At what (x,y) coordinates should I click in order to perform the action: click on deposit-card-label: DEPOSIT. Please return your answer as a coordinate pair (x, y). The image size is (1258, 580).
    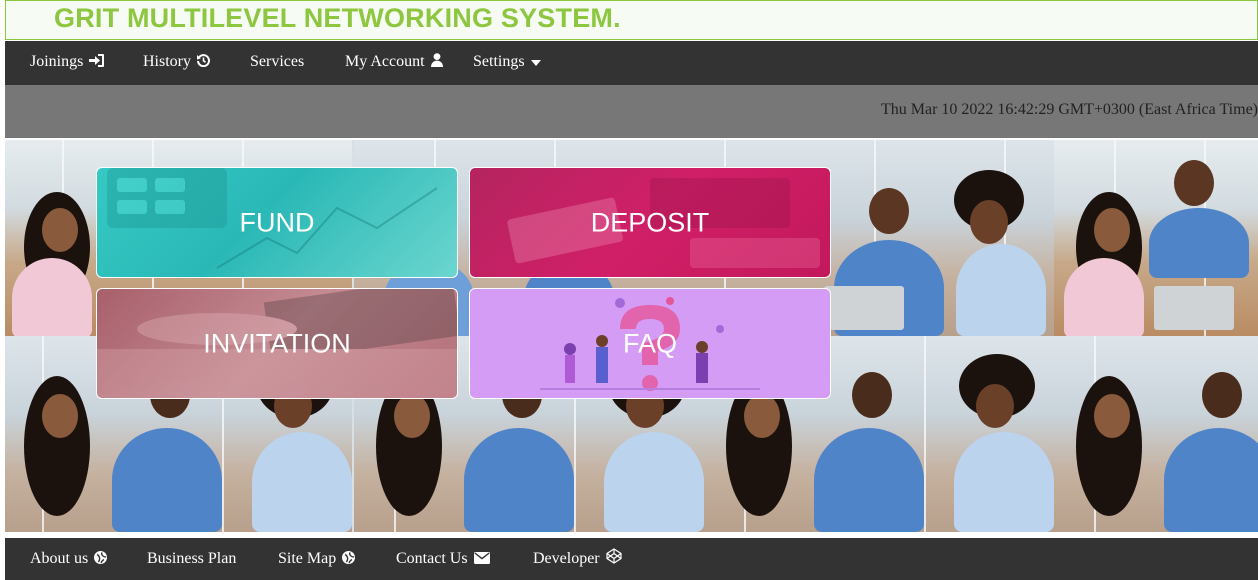
    Looking at the image, I should click on (650, 222).